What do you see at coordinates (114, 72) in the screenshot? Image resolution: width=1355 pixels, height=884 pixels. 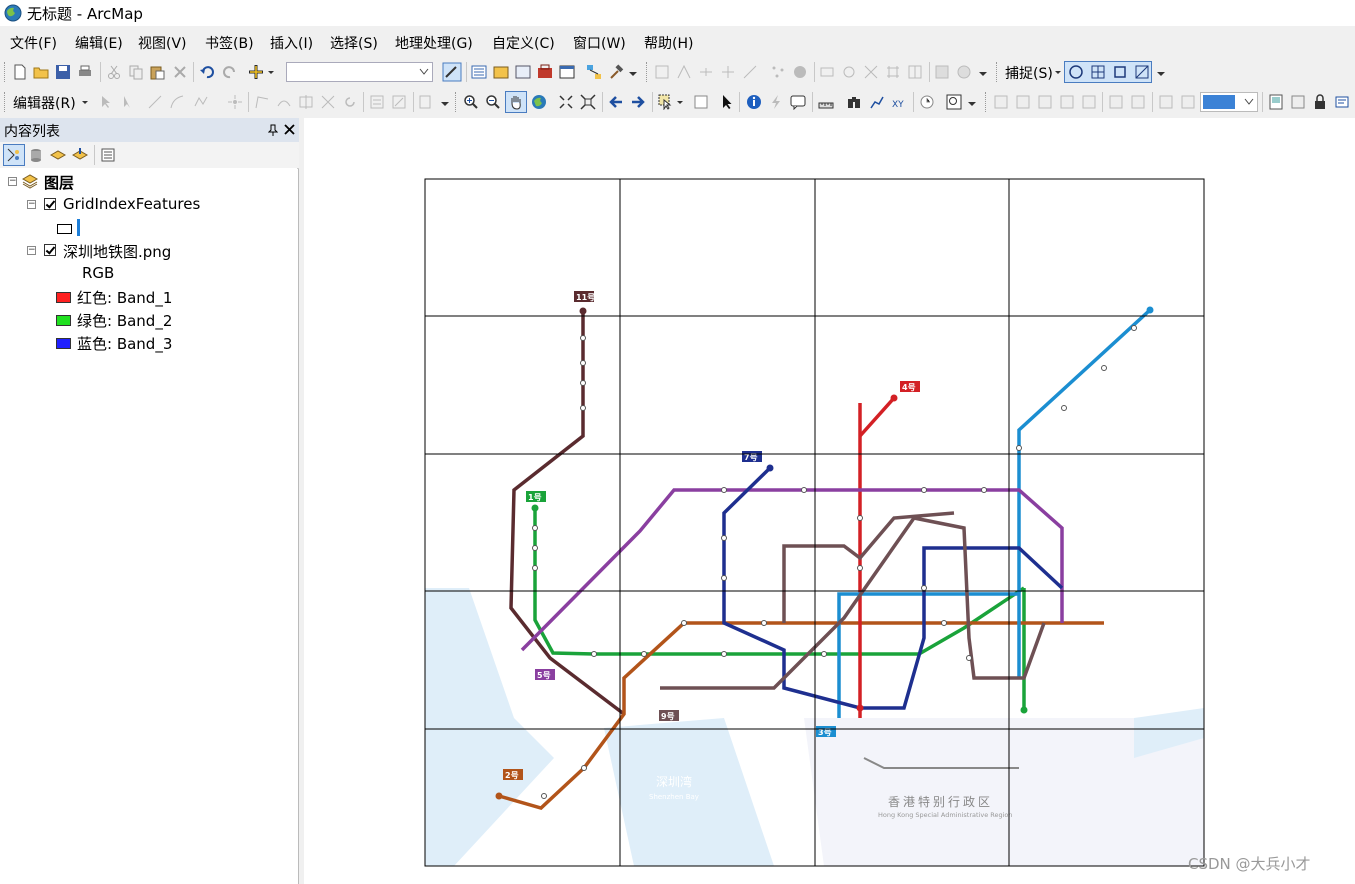 I see `cut-icon` at bounding box center [114, 72].